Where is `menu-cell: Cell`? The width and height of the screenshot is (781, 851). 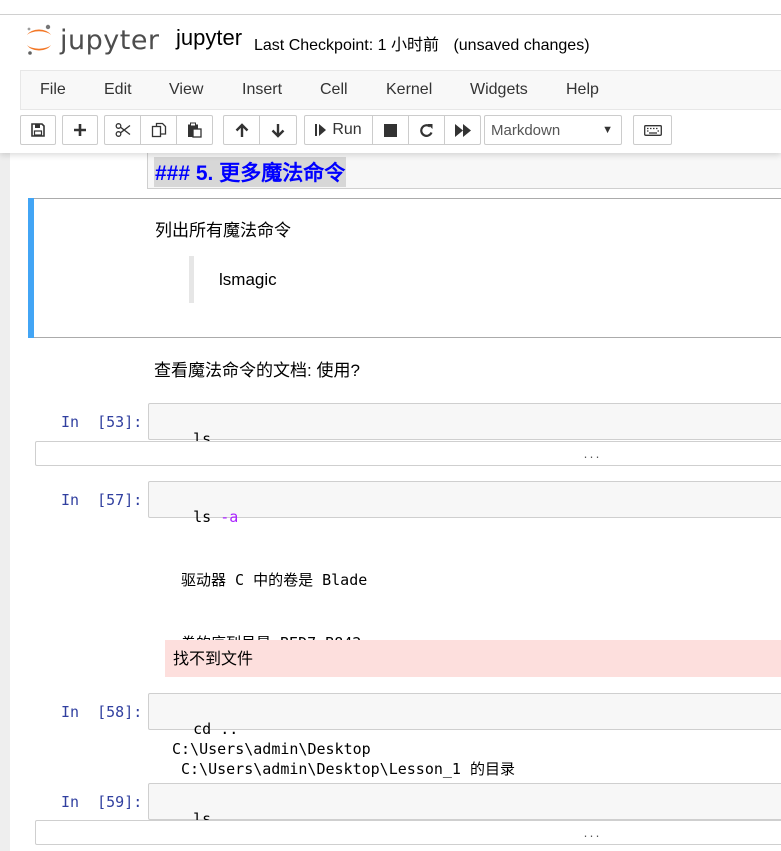 menu-cell: Cell is located at coordinates (334, 90).